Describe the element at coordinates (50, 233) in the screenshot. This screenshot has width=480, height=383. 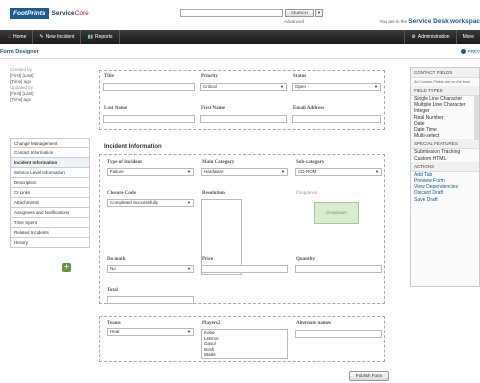
I see `tab-related-incidents: Related Incidents` at that location.